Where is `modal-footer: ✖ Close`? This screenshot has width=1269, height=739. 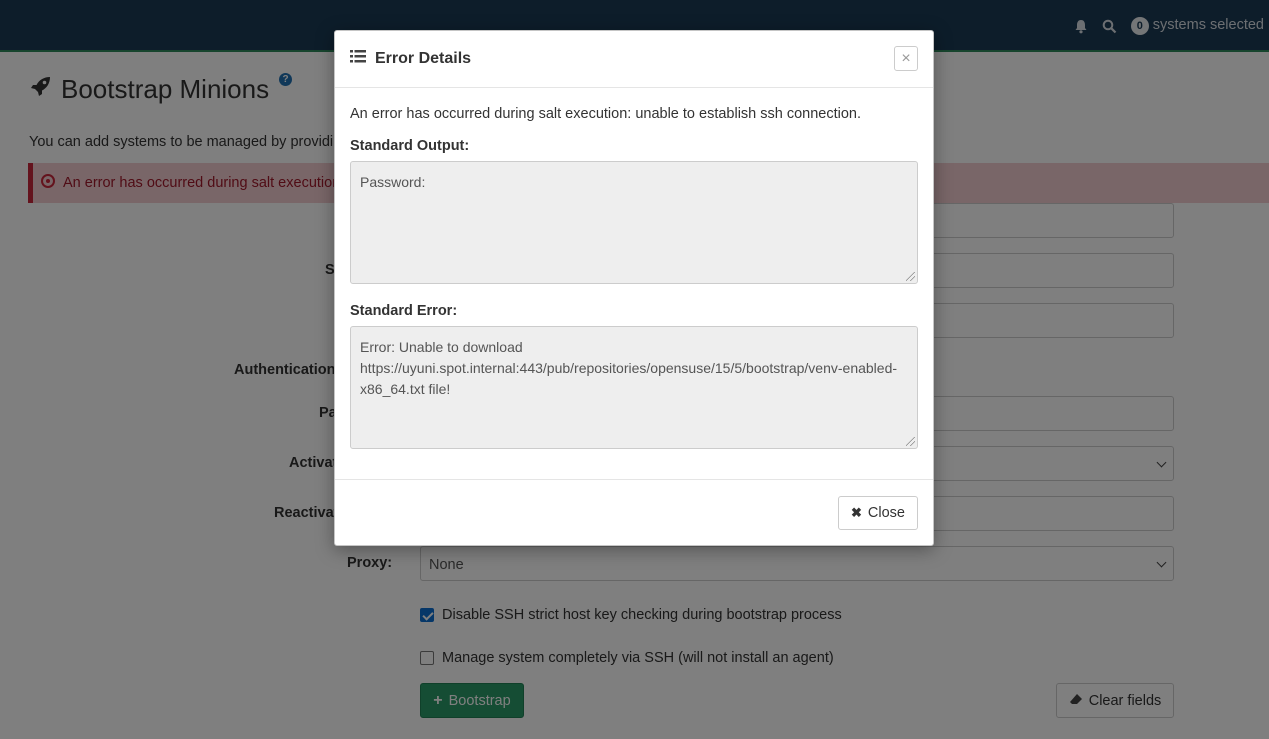
modal-footer: ✖ Close is located at coordinates (634, 512).